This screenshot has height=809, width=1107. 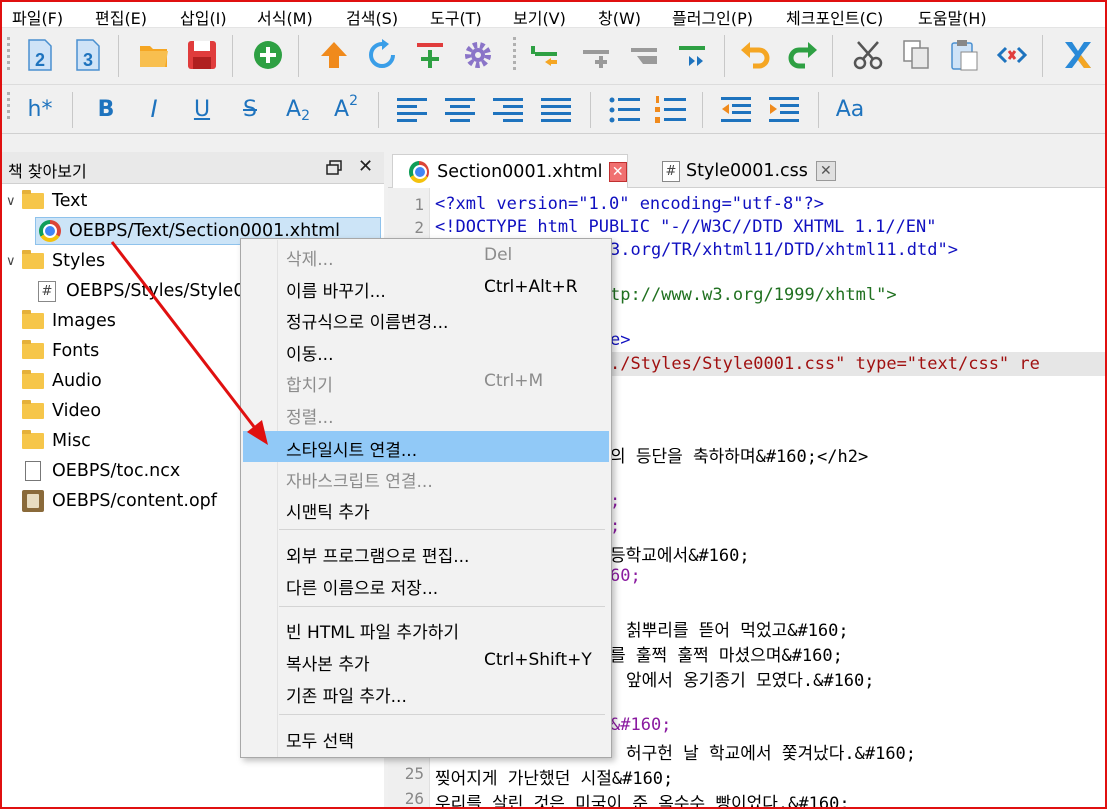 What do you see at coordinates (193, 168) in the screenshot?
I see `book-browser-header: 책 찾아보기 ✕` at bounding box center [193, 168].